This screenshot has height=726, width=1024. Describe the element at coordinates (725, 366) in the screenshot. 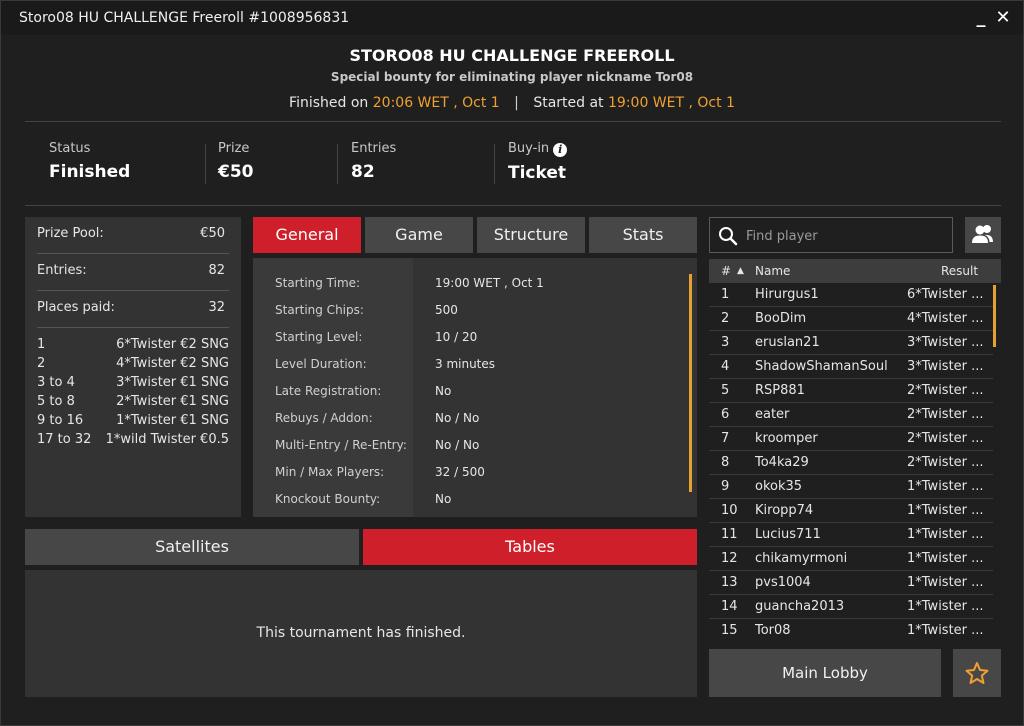

I see `player-rank: 4` at that location.